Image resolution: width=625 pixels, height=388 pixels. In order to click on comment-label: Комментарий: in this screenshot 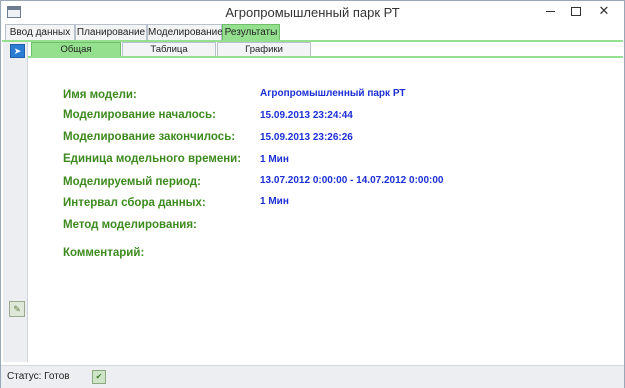, I will do `click(104, 253)`.